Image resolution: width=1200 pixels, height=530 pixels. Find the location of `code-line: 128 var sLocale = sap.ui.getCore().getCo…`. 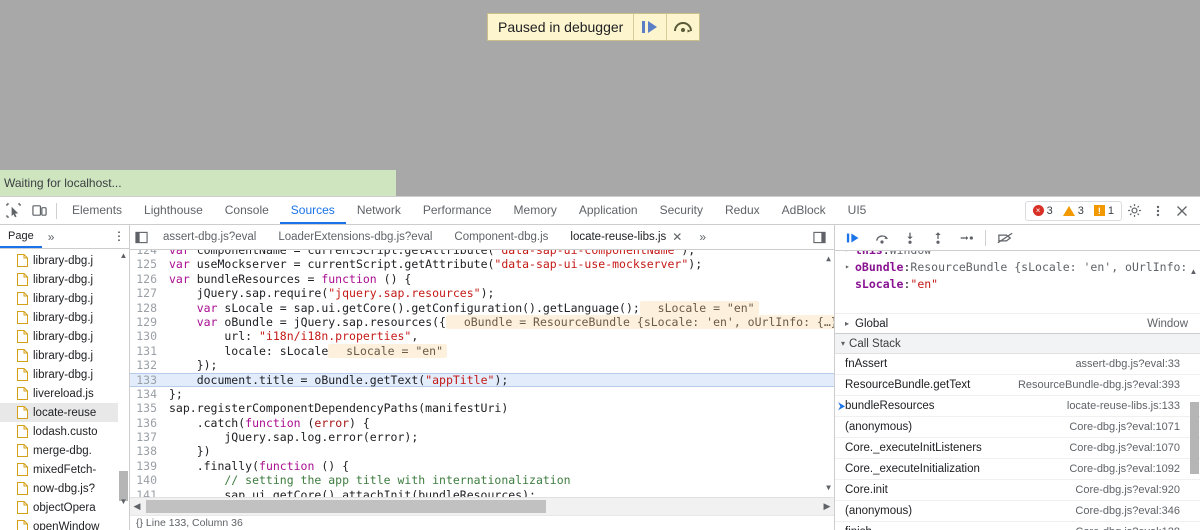

code-line: 128 var sLocale = sap.ui.getCore().getCo… is located at coordinates (482, 308).